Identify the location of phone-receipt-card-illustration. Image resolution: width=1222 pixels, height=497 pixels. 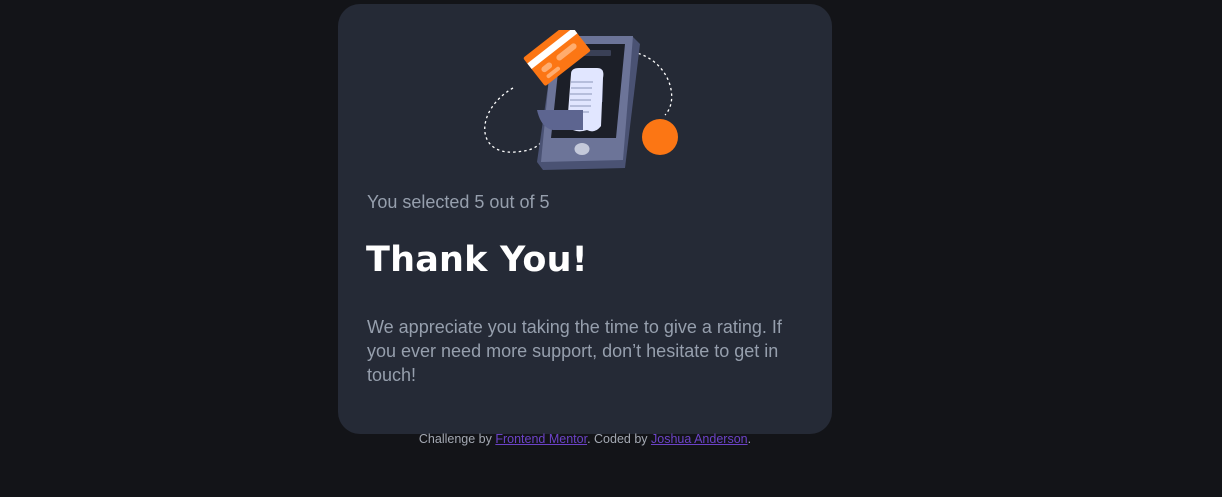
(581, 100).